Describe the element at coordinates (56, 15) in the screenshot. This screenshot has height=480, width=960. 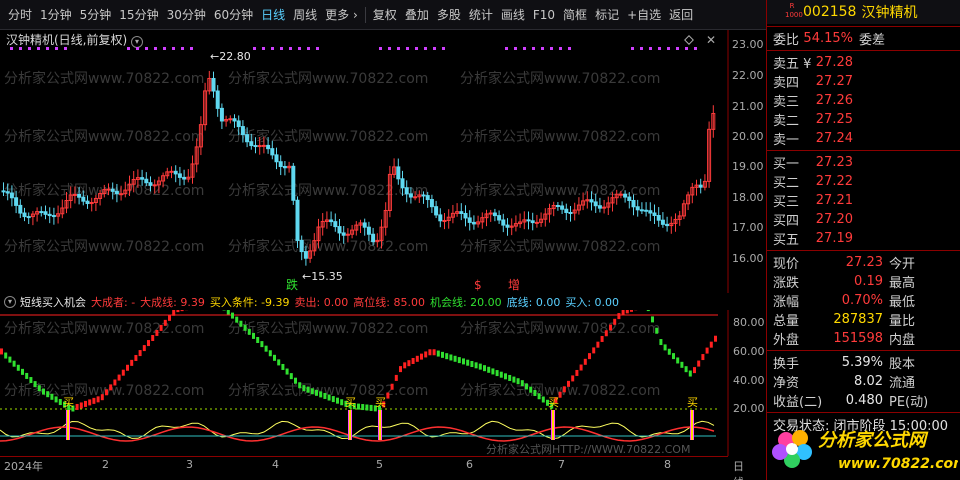
I see `tab-1min: 1分钟` at that location.